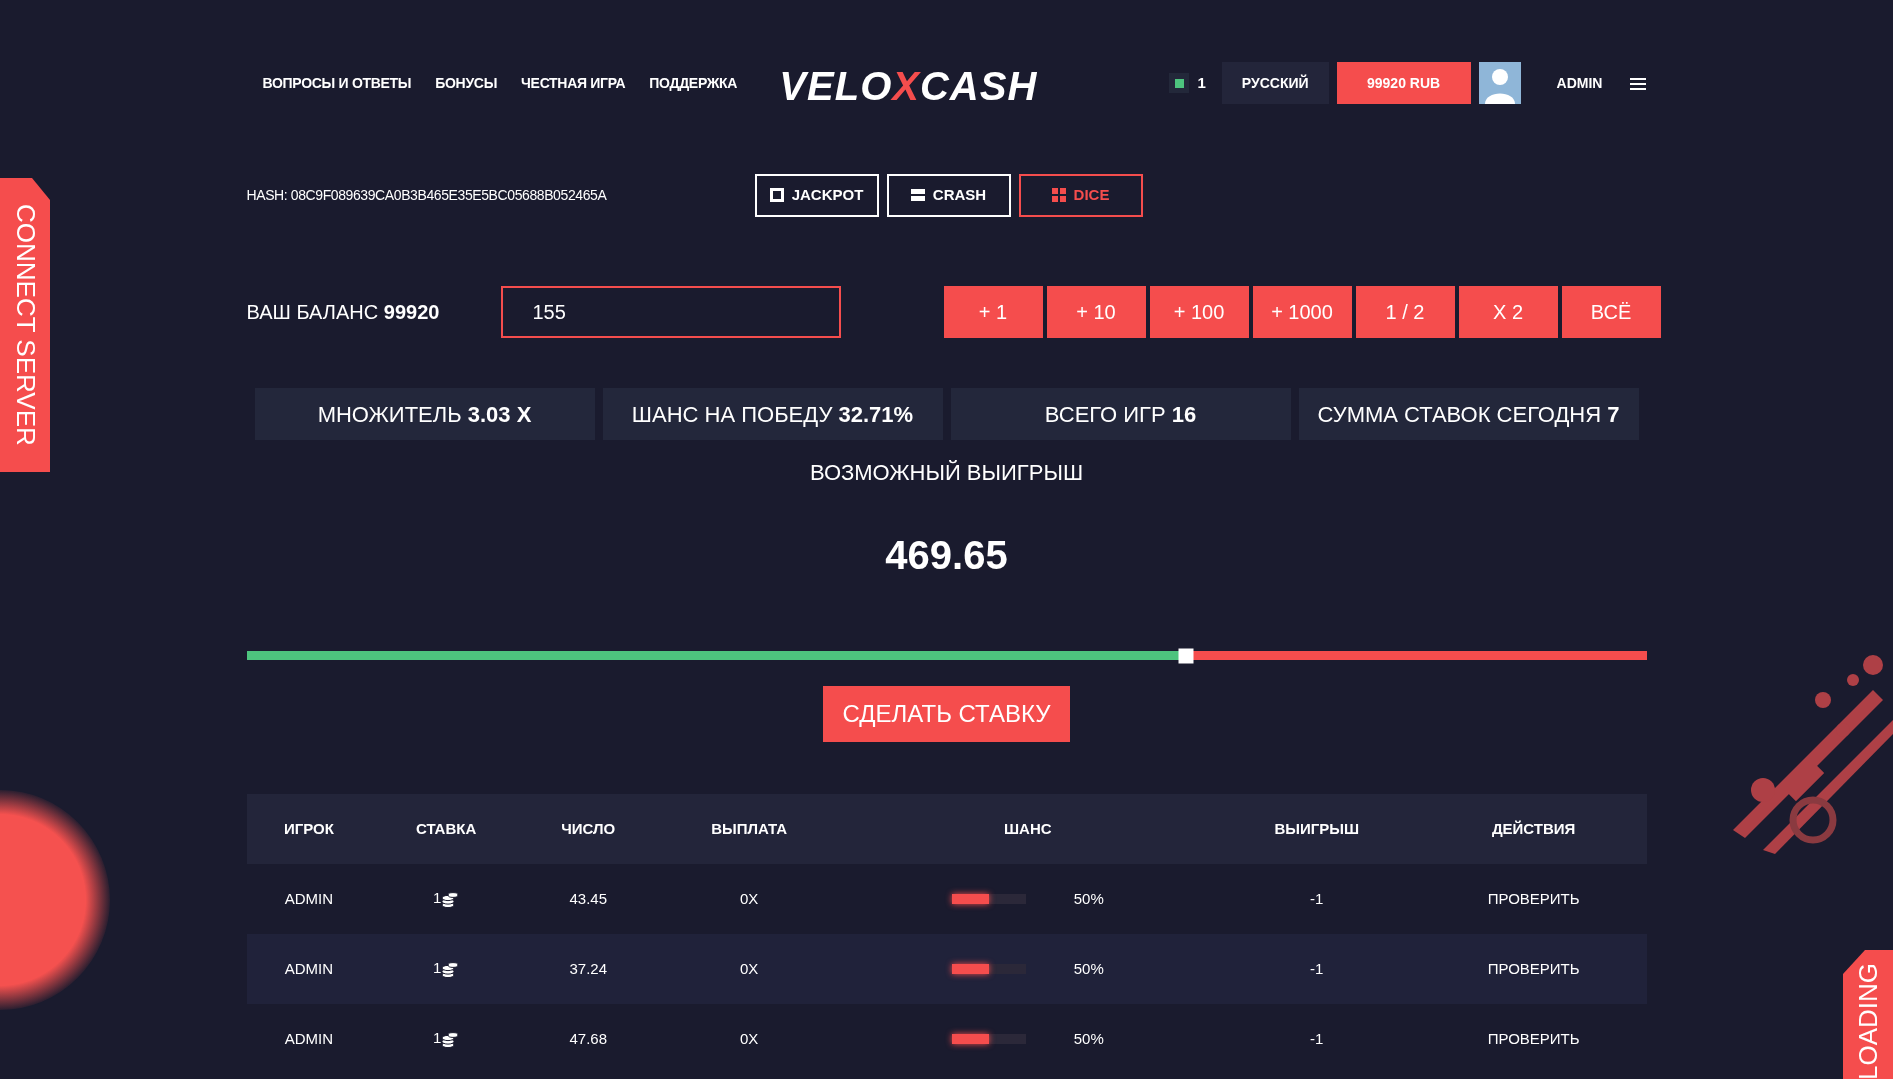 This screenshot has width=1893, height=1079. Describe the element at coordinates (588, 898) in the screenshot. I see `roll-number: 43.45` at that location.